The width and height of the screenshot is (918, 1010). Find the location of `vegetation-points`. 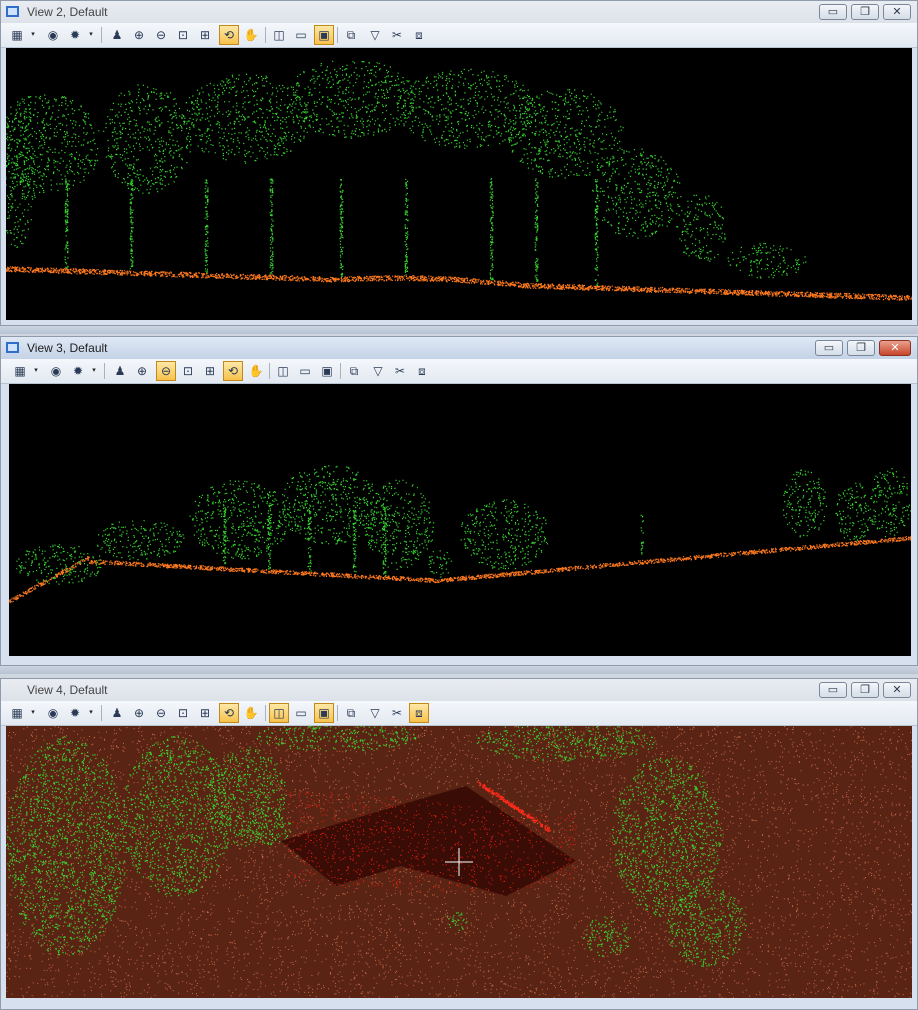

vegetation-points is located at coordinates (463, 525).